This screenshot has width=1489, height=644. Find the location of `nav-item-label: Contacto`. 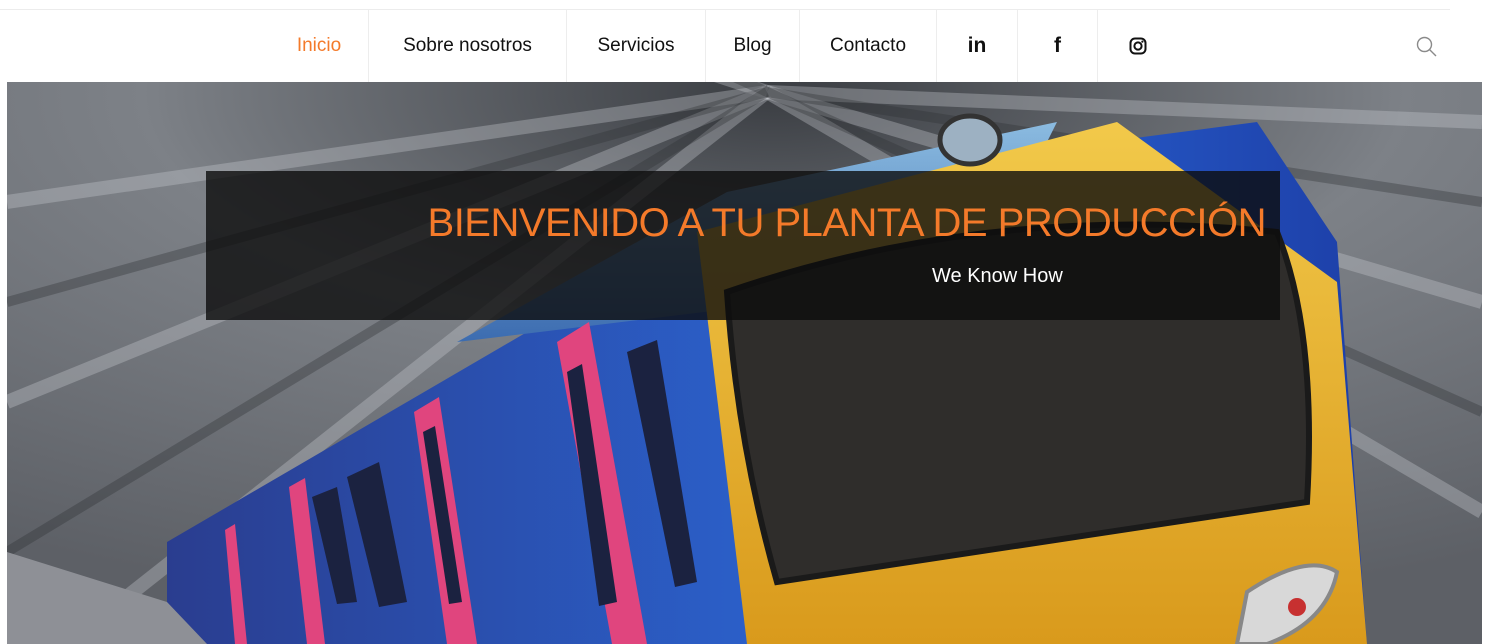

nav-item-label: Contacto is located at coordinates (868, 45).